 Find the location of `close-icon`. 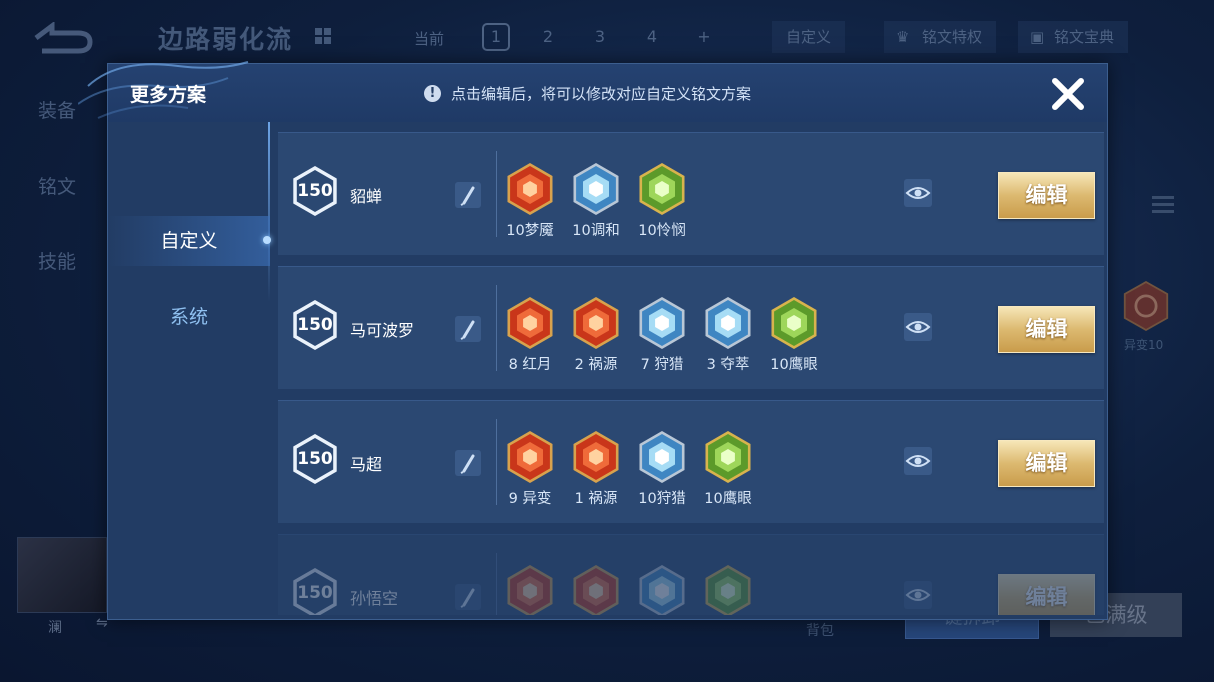

close-icon is located at coordinates (1068, 94).